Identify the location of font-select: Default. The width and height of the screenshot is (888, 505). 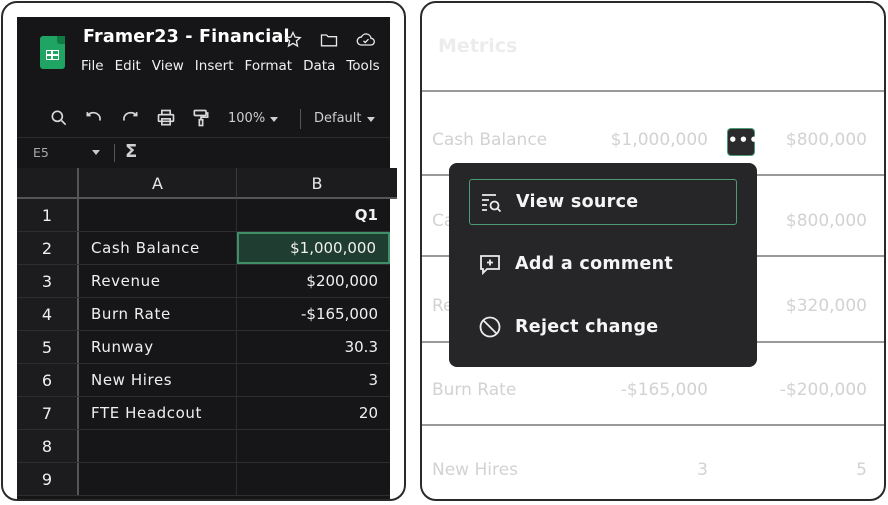
(338, 118).